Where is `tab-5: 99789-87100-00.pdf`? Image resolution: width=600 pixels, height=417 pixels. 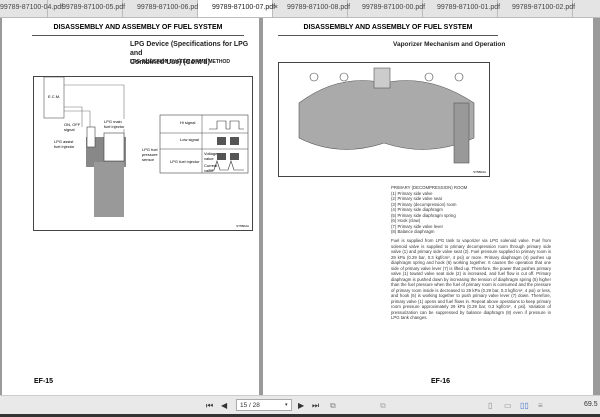 tab-5: 99789-87100-00.pdf is located at coordinates (387, 8).